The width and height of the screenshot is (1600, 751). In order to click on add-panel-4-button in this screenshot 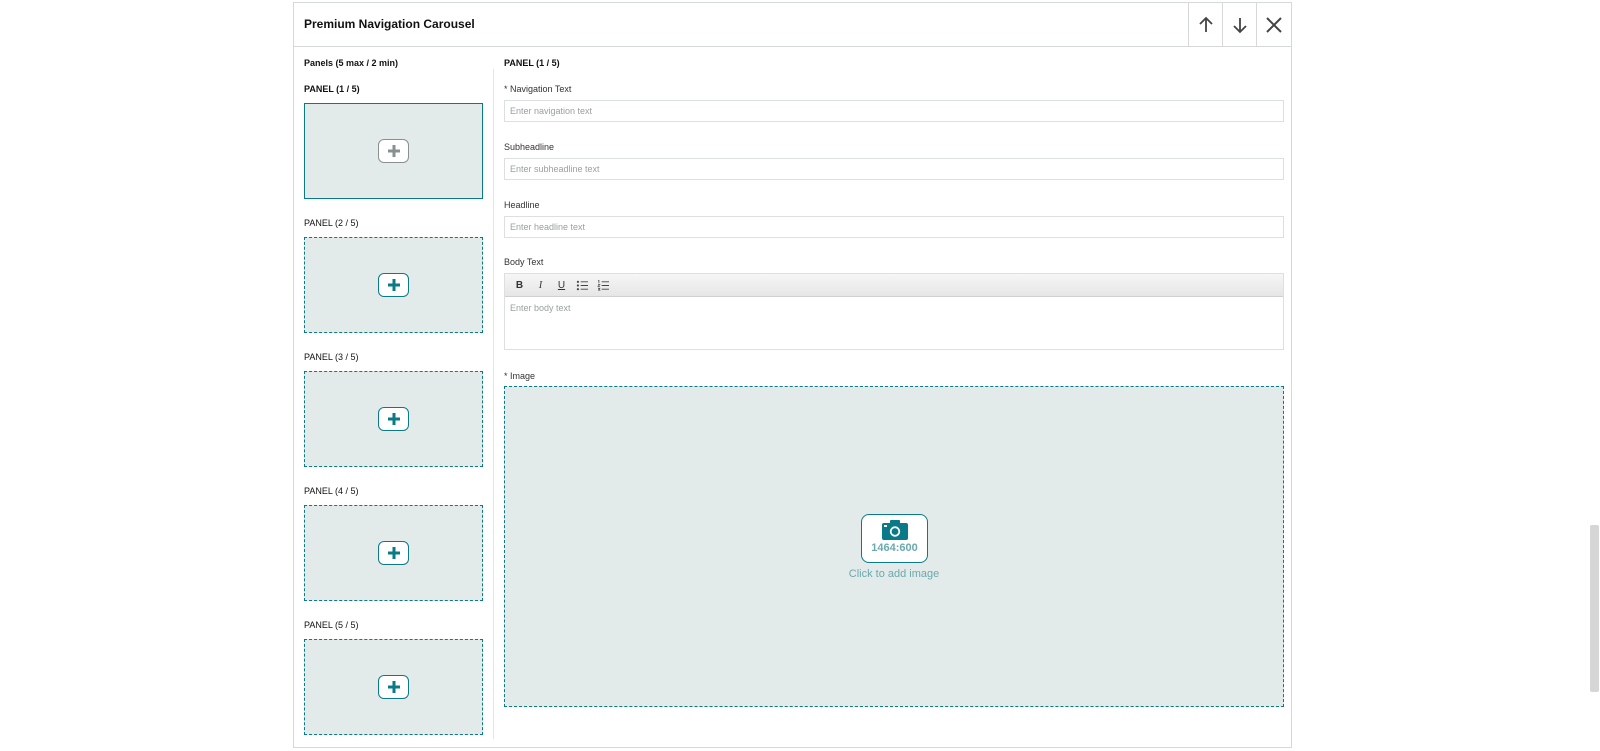, I will do `click(393, 553)`.